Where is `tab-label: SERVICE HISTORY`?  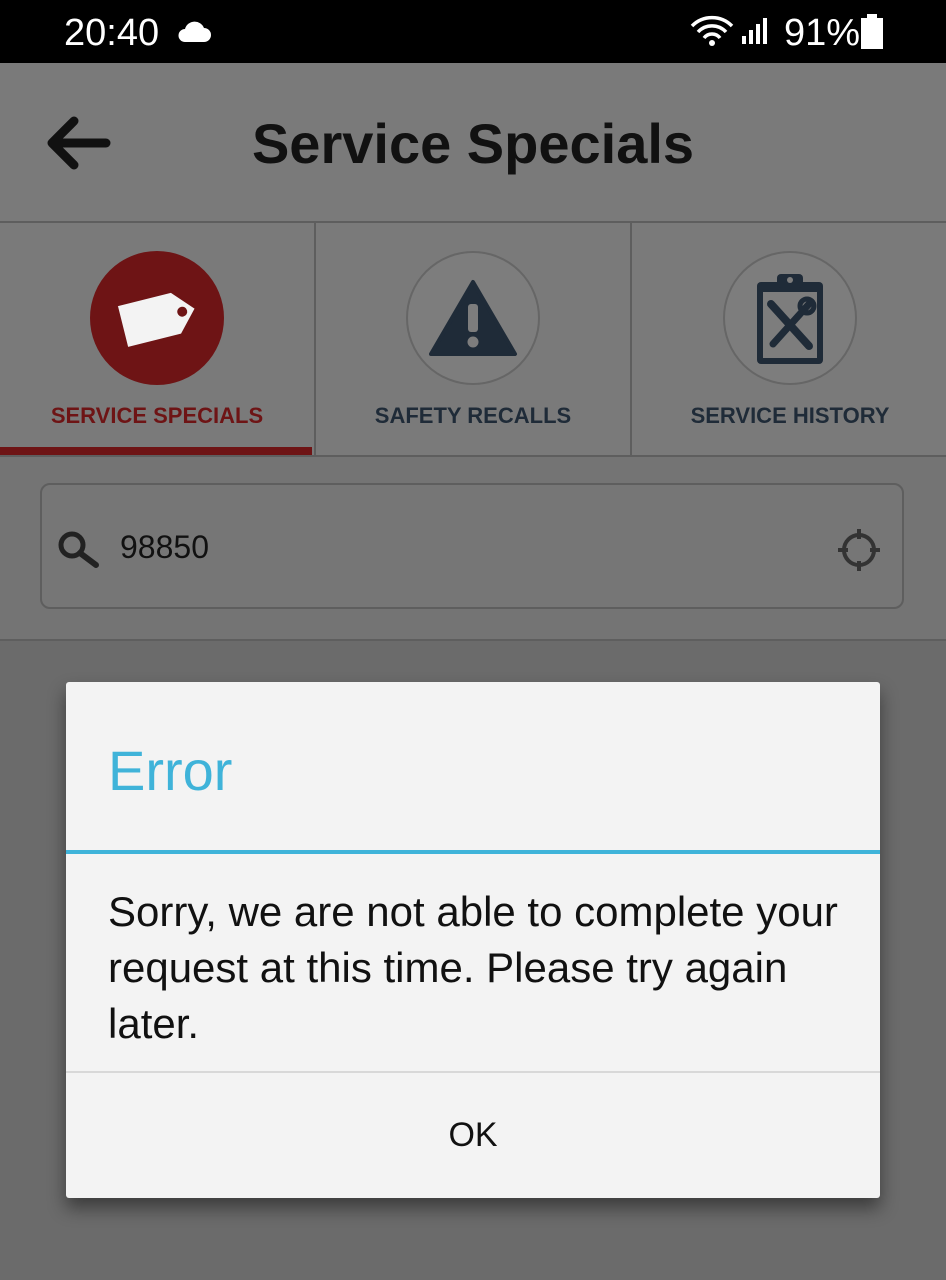
tab-label: SERVICE HISTORY is located at coordinates (790, 415).